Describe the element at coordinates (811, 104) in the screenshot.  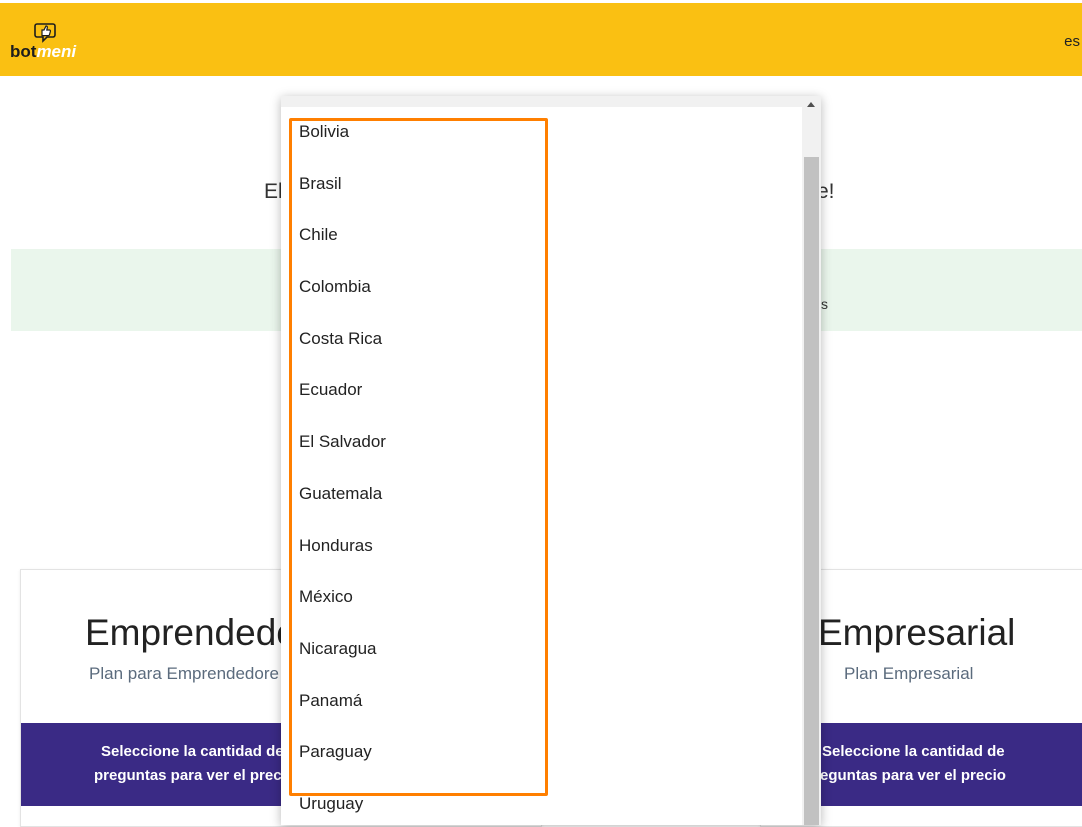
I see `scroll-up-arrow-icon` at that location.